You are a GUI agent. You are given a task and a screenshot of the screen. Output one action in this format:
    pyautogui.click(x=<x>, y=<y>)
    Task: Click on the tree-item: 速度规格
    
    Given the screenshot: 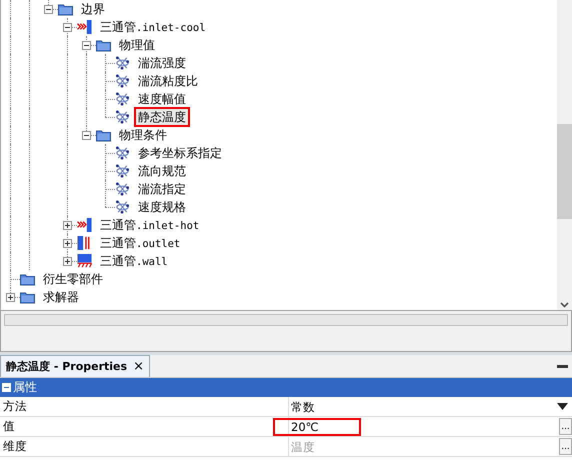 What is the action you would take?
    pyautogui.click(x=162, y=207)
    